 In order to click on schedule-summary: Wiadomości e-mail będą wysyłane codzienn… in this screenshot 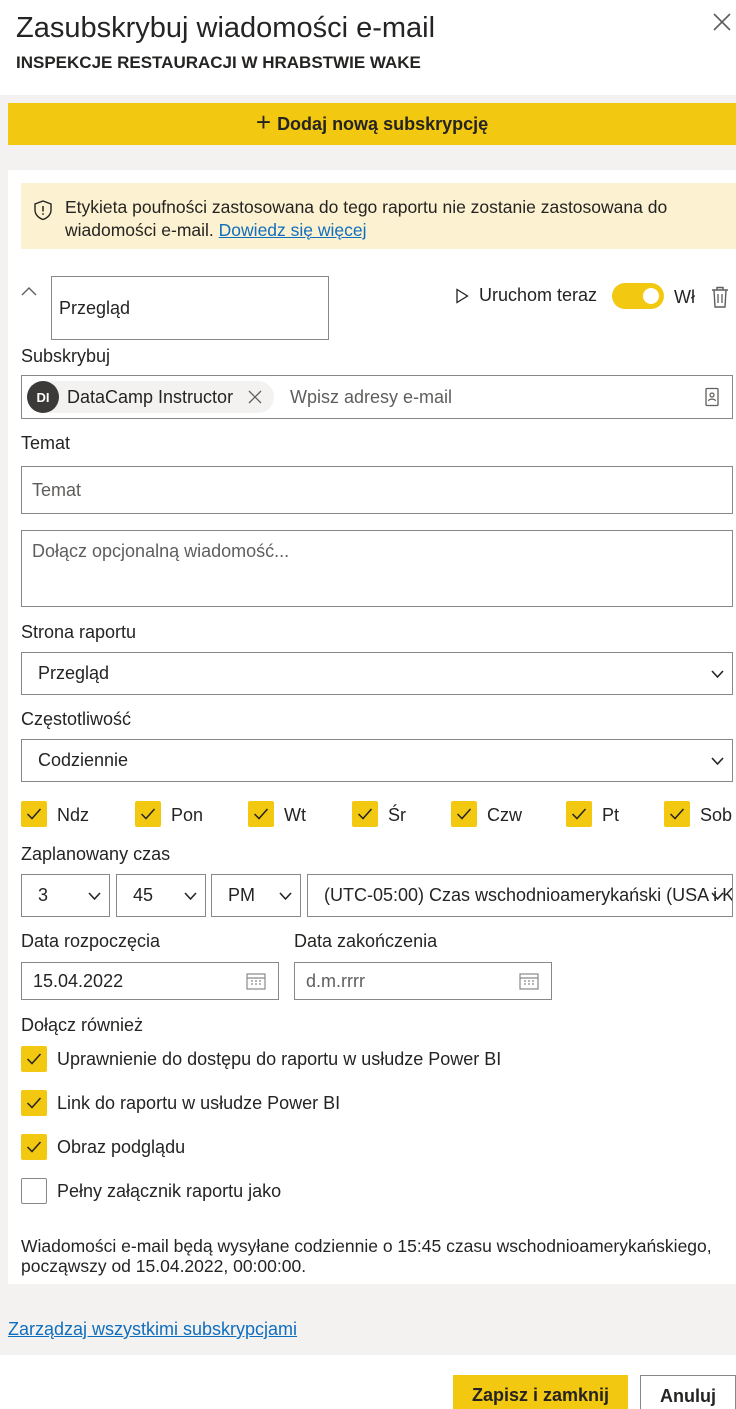, I will do `click(366, 1256)`.